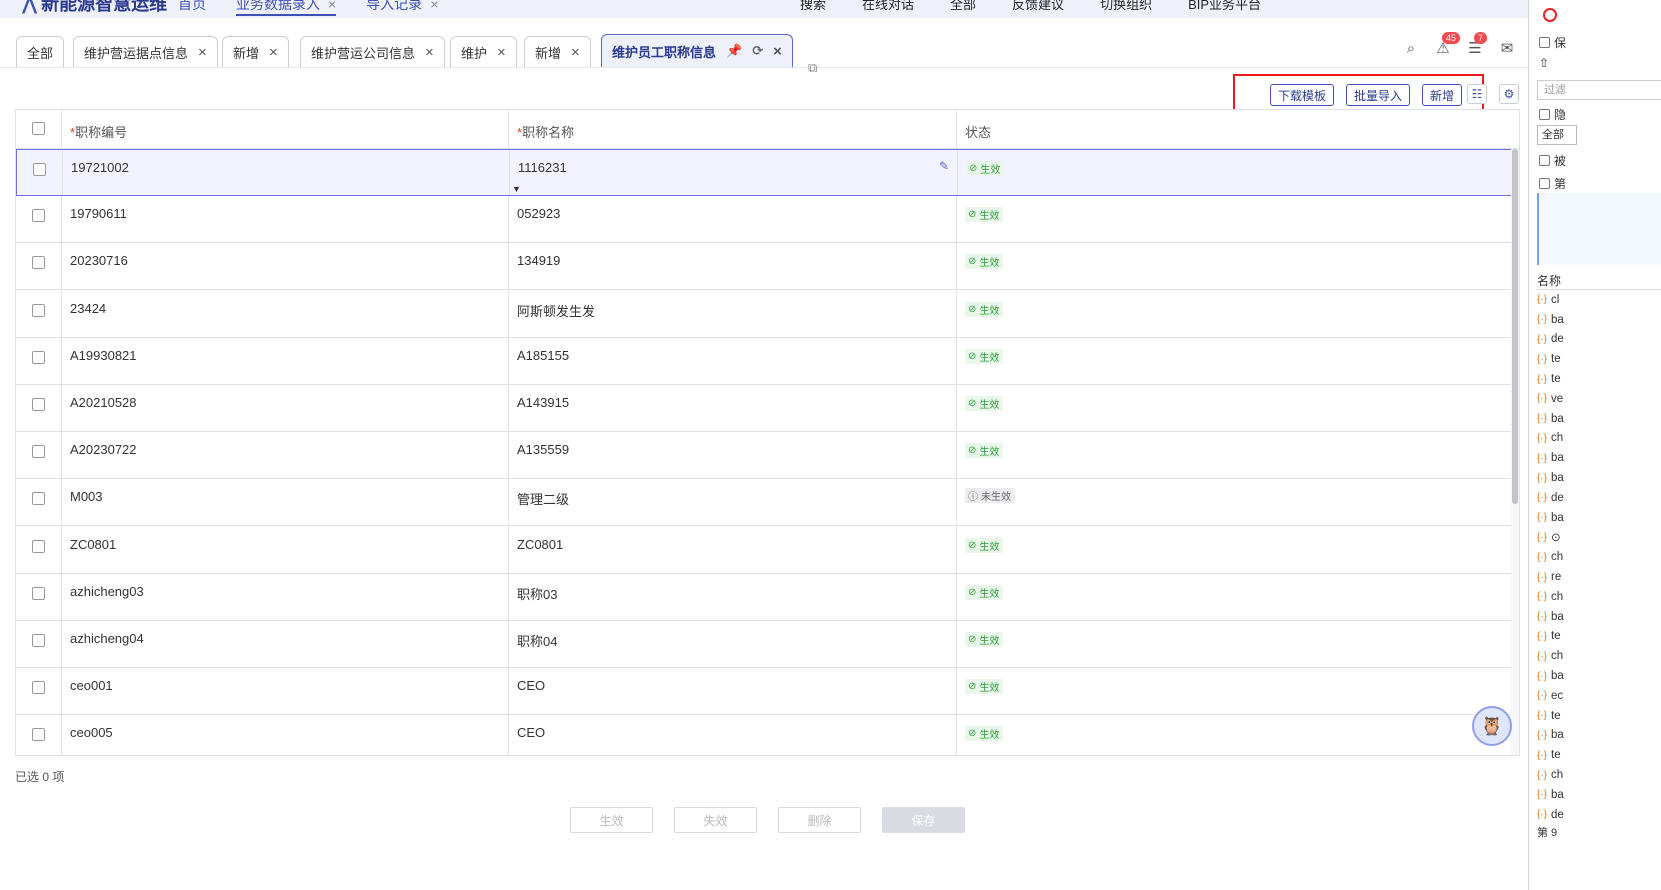 The image size is (1661, 890). I want to click on table-row: ZC0801 ZC0801 ⊘ 生效, so click(767, 550).